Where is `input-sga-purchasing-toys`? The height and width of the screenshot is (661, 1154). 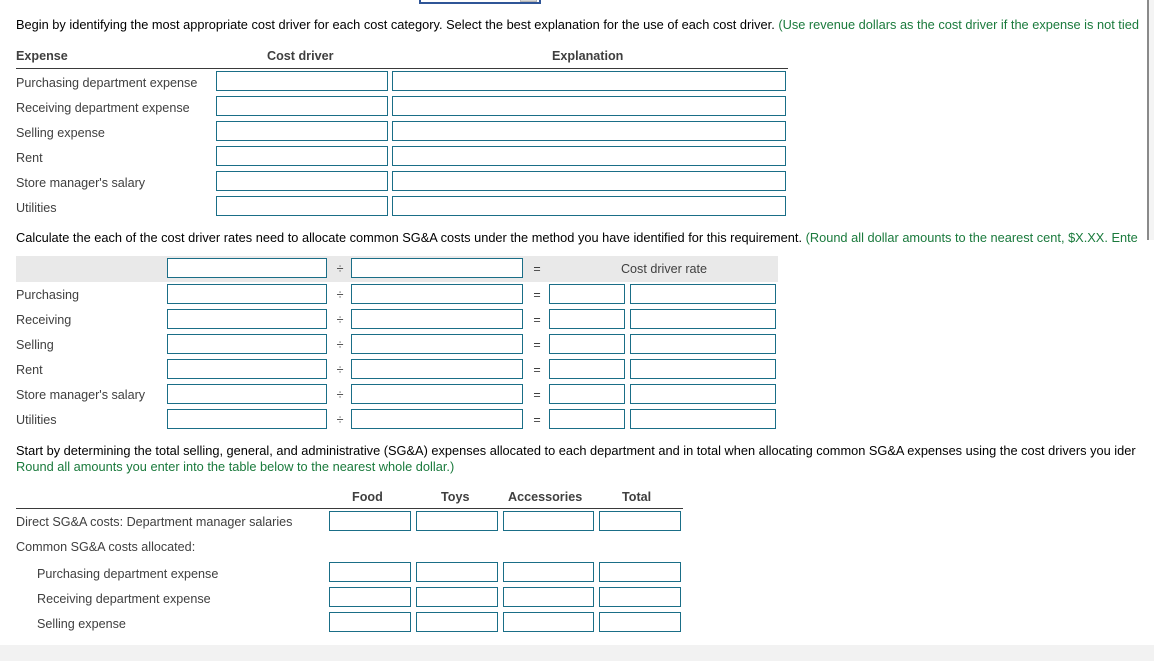 input-sga-purchasing-toys is located at coordinates (457, 572).